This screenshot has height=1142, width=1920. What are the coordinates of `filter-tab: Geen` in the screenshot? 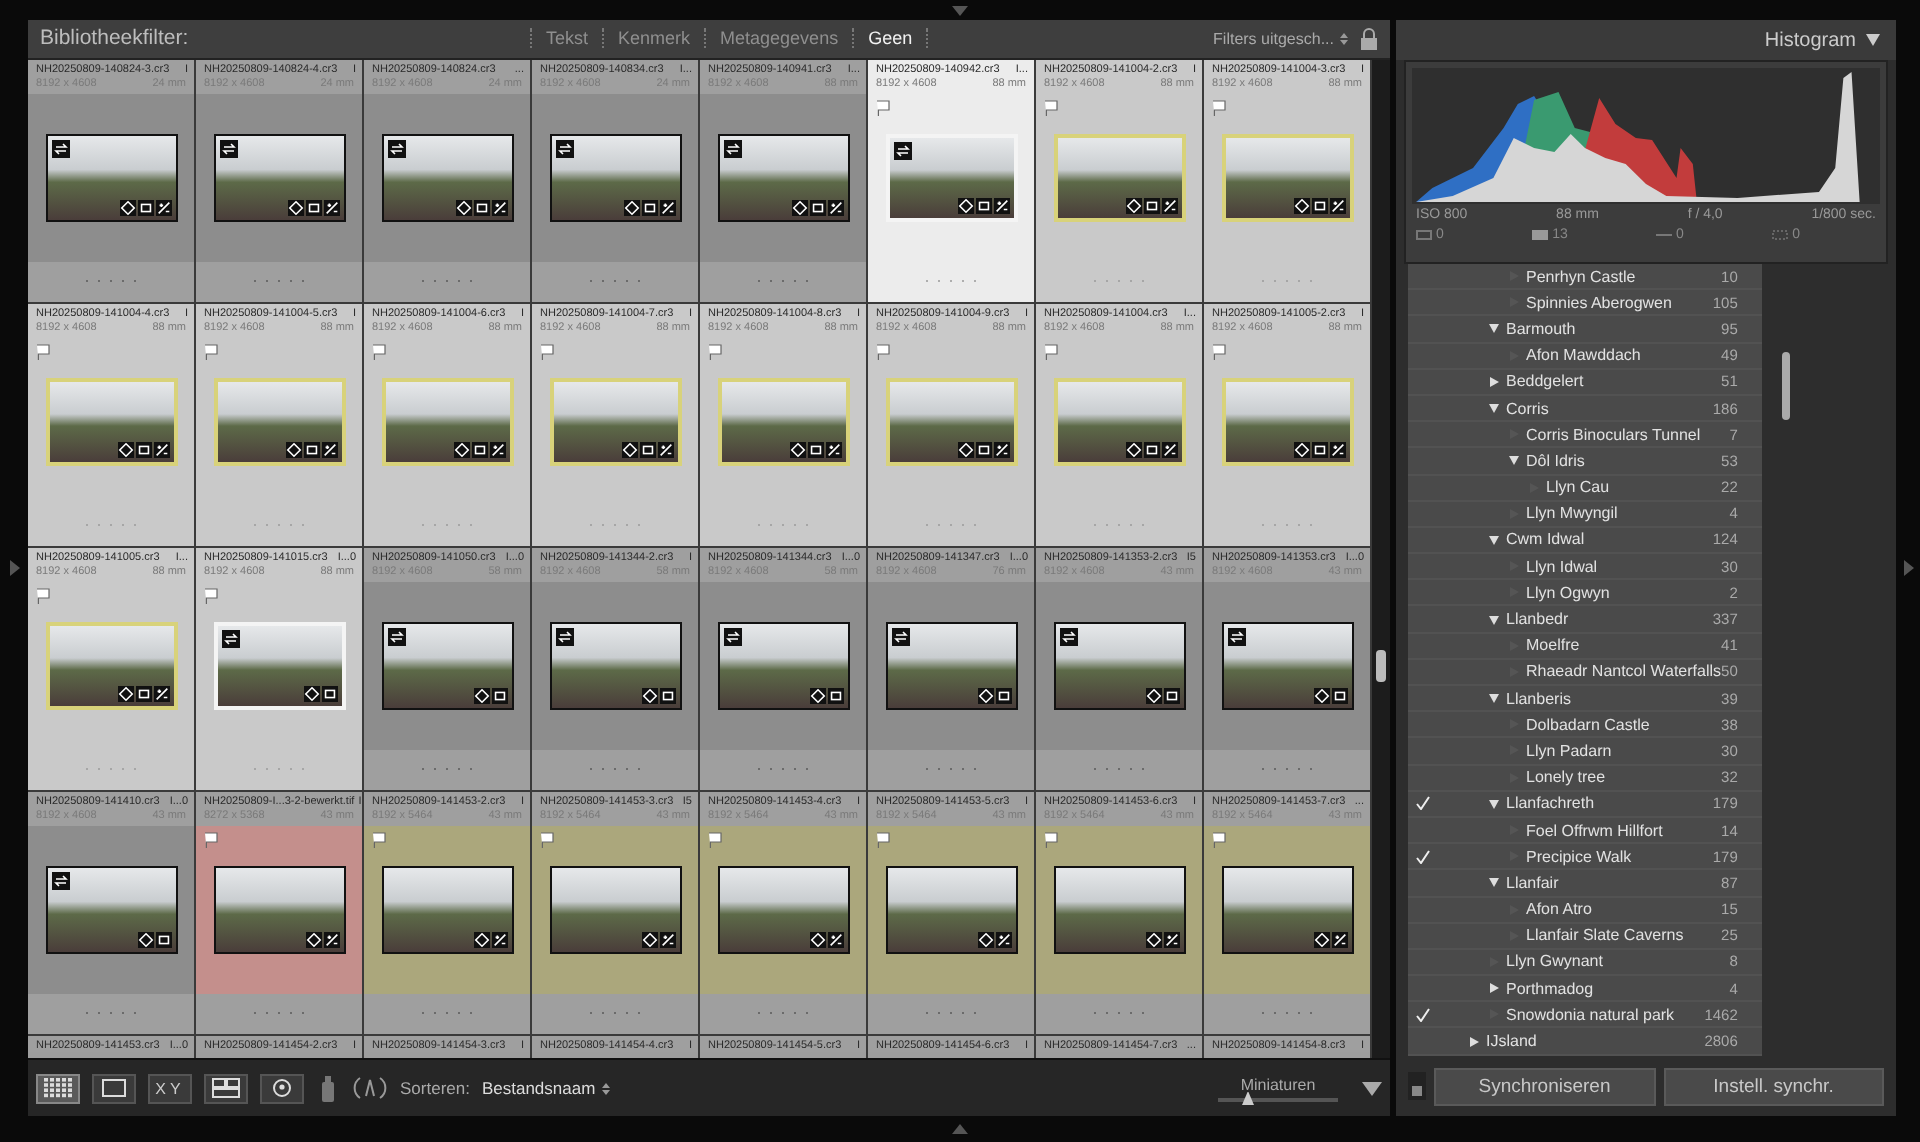 It's located at (890, 38).